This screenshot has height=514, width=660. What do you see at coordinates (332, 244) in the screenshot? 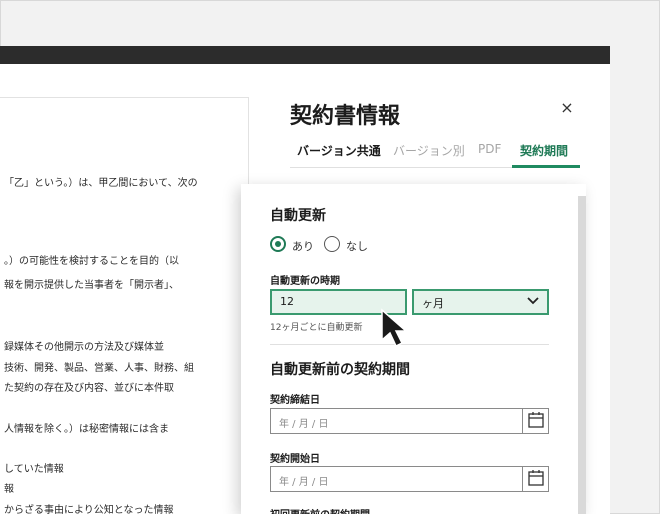
I see `radio-auto-renew-no` at bounding box center [332, 244].